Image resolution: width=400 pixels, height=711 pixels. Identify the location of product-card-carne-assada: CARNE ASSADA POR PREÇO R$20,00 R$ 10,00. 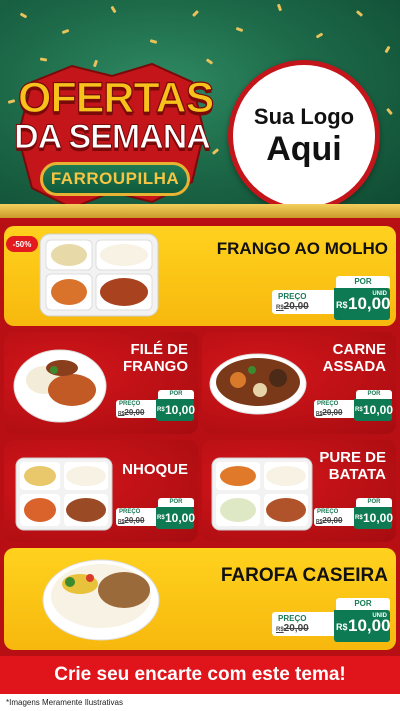
(299, 383).